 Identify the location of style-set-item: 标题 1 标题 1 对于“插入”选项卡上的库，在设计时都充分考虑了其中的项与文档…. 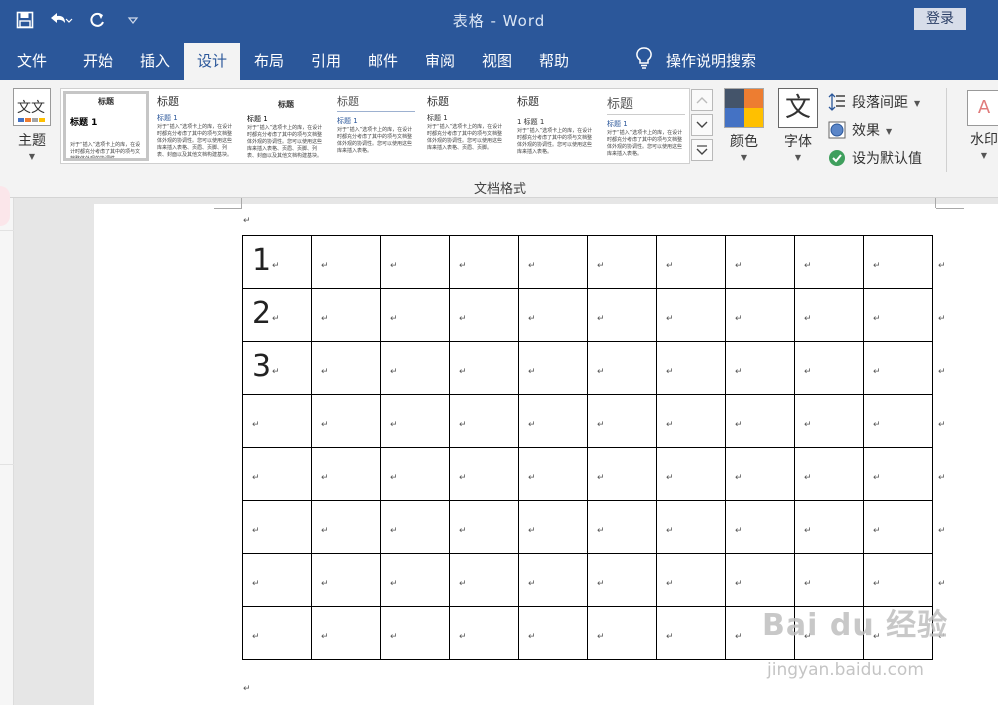
(556, 126).